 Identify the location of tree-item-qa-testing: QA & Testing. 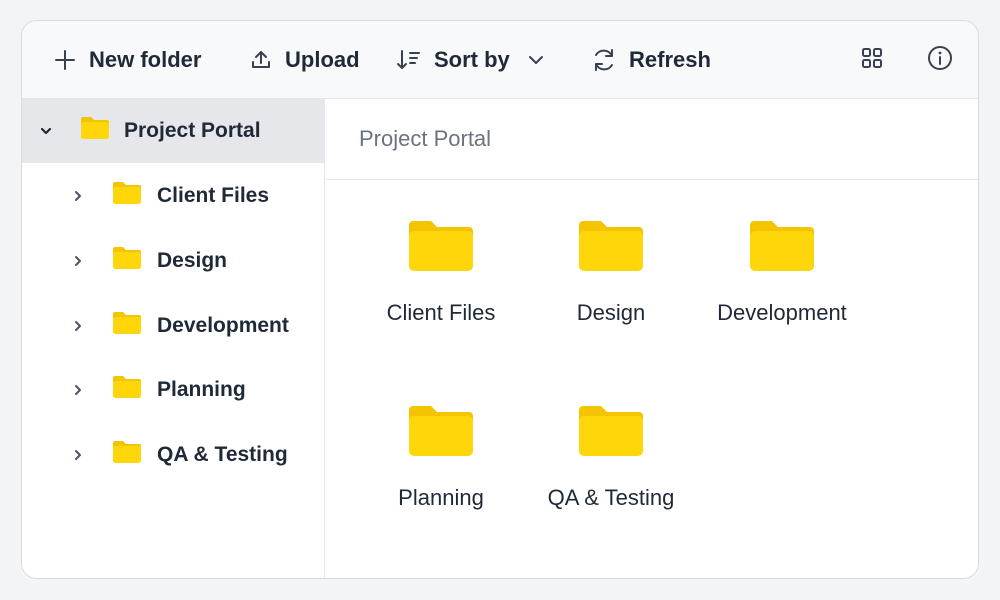
(173, 455).